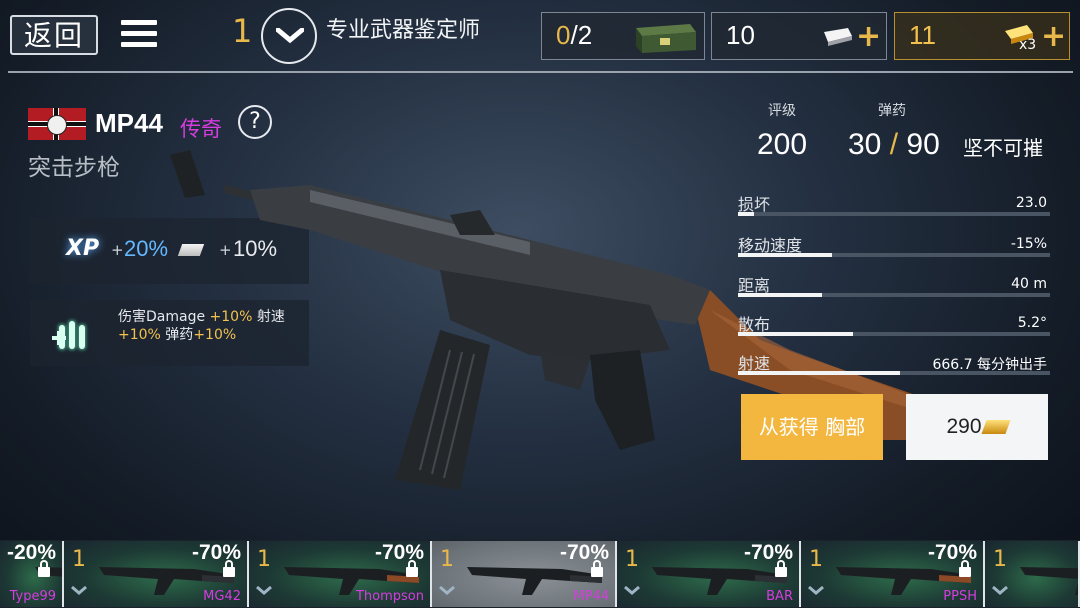  What do you see at coordinates (1028, 244) in the screenshot?
I see `stat-value: -15%` at bounding box center [1028, 244].